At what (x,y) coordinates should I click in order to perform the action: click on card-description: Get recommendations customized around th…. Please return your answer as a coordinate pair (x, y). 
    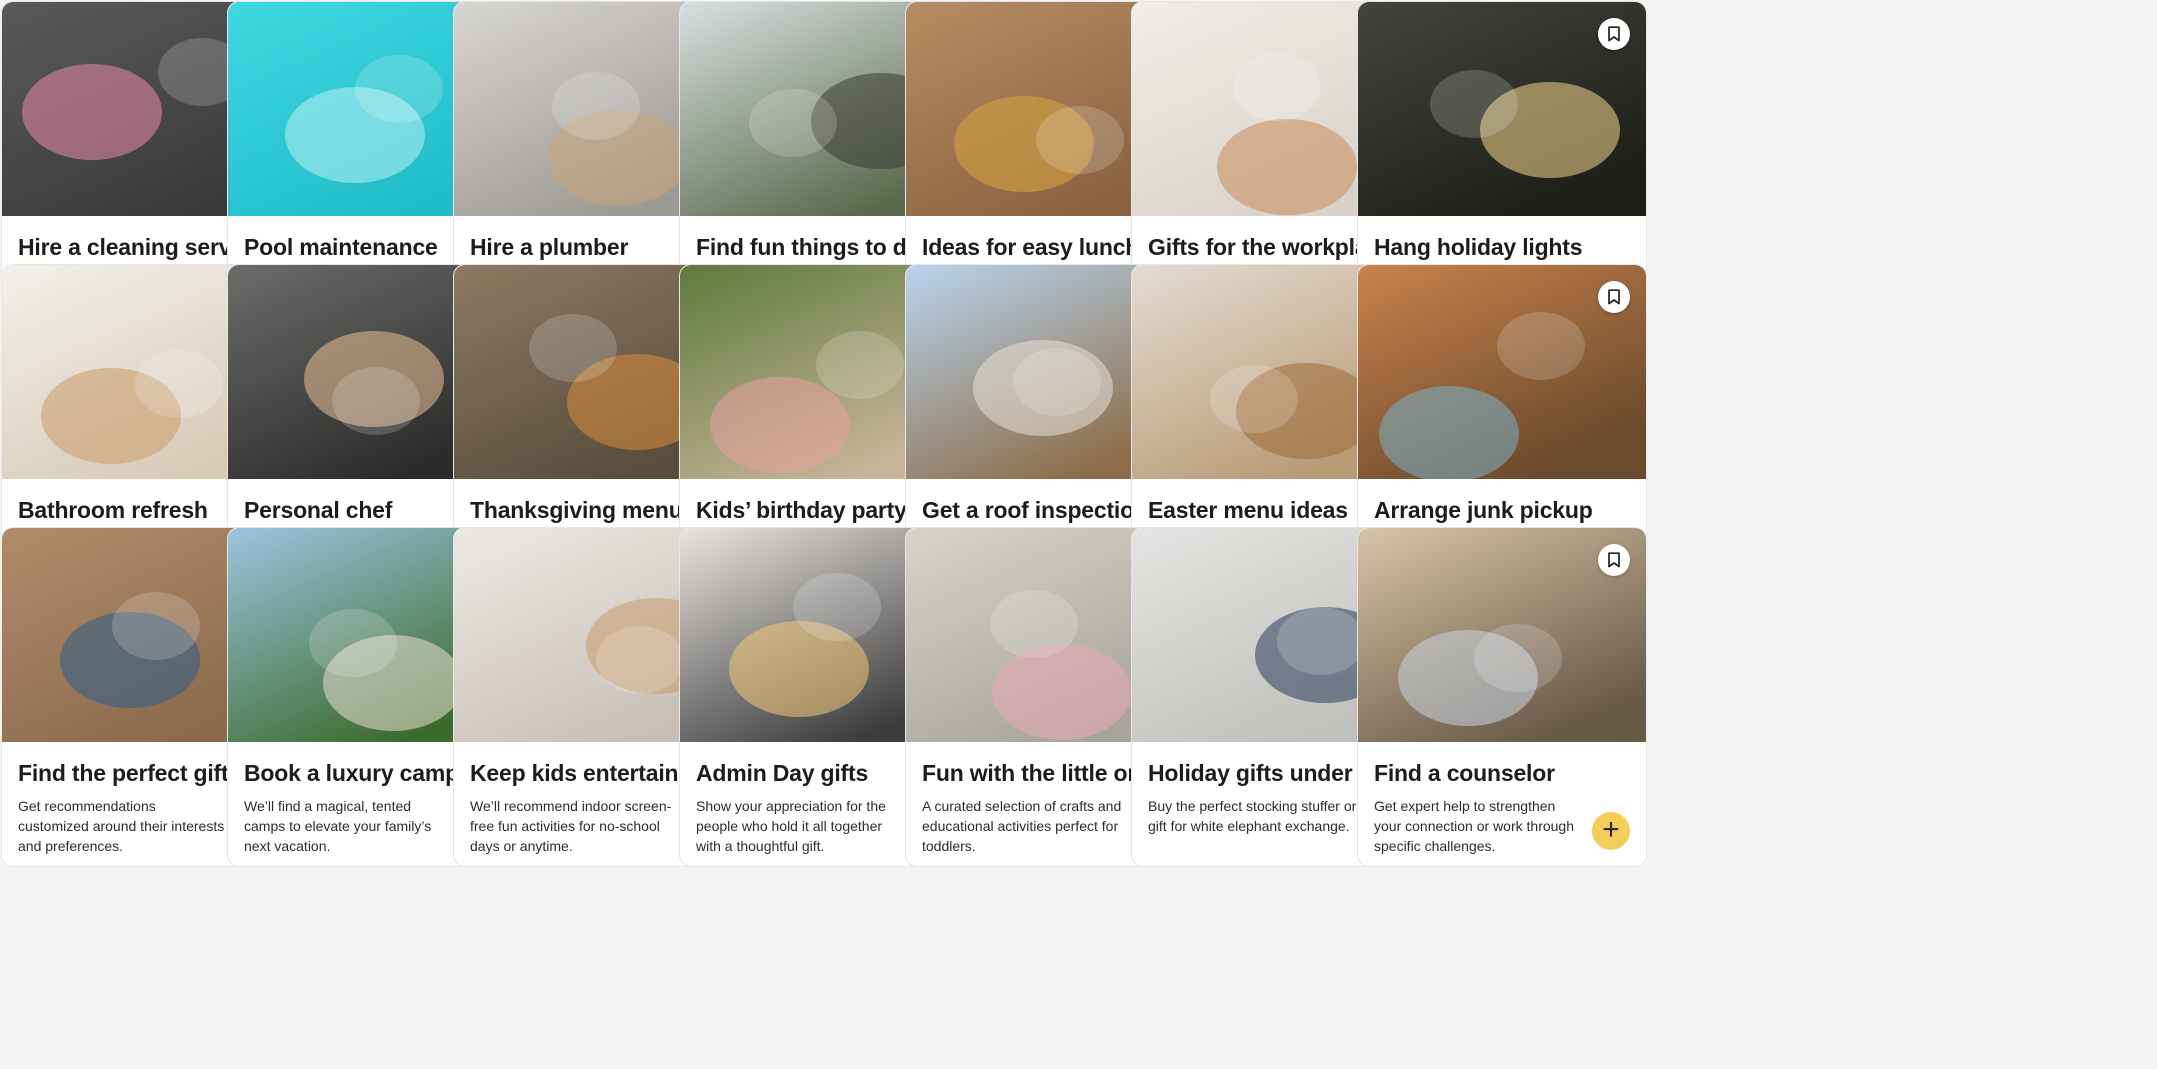
    Looking at the image, I should click on (121, 826).